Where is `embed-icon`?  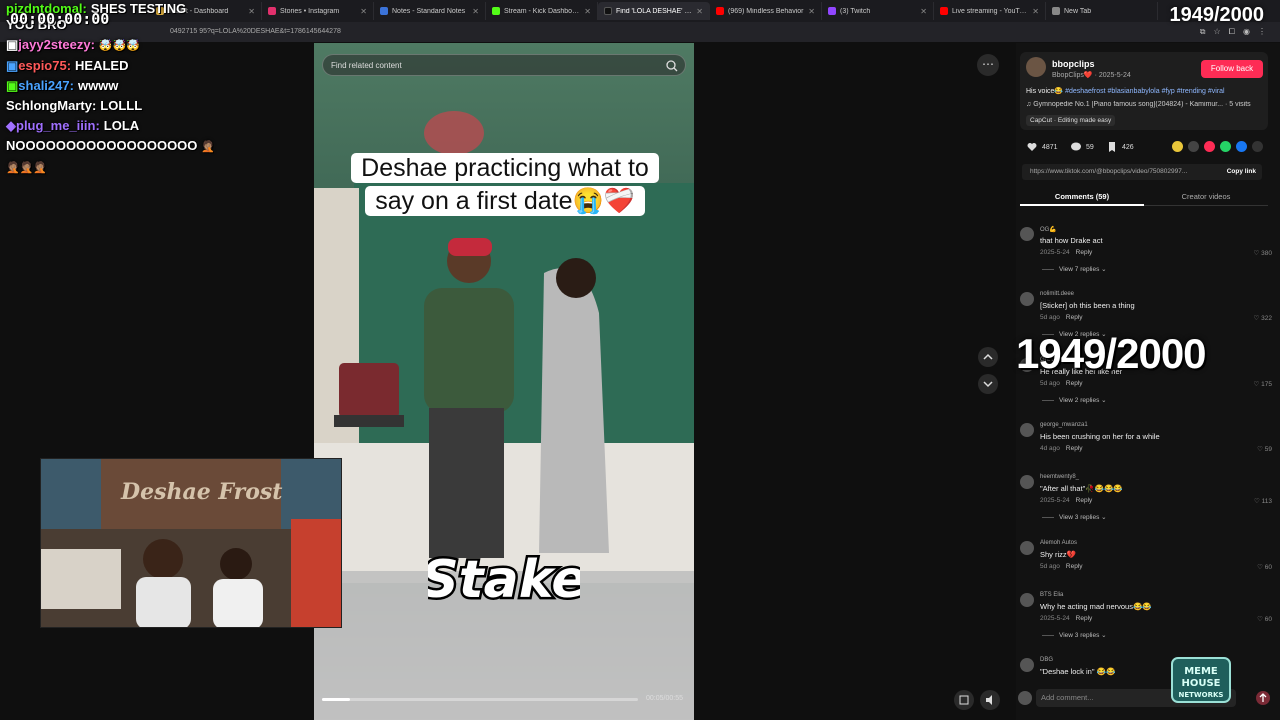
embed-icon is located at coordinates (1193, 146).